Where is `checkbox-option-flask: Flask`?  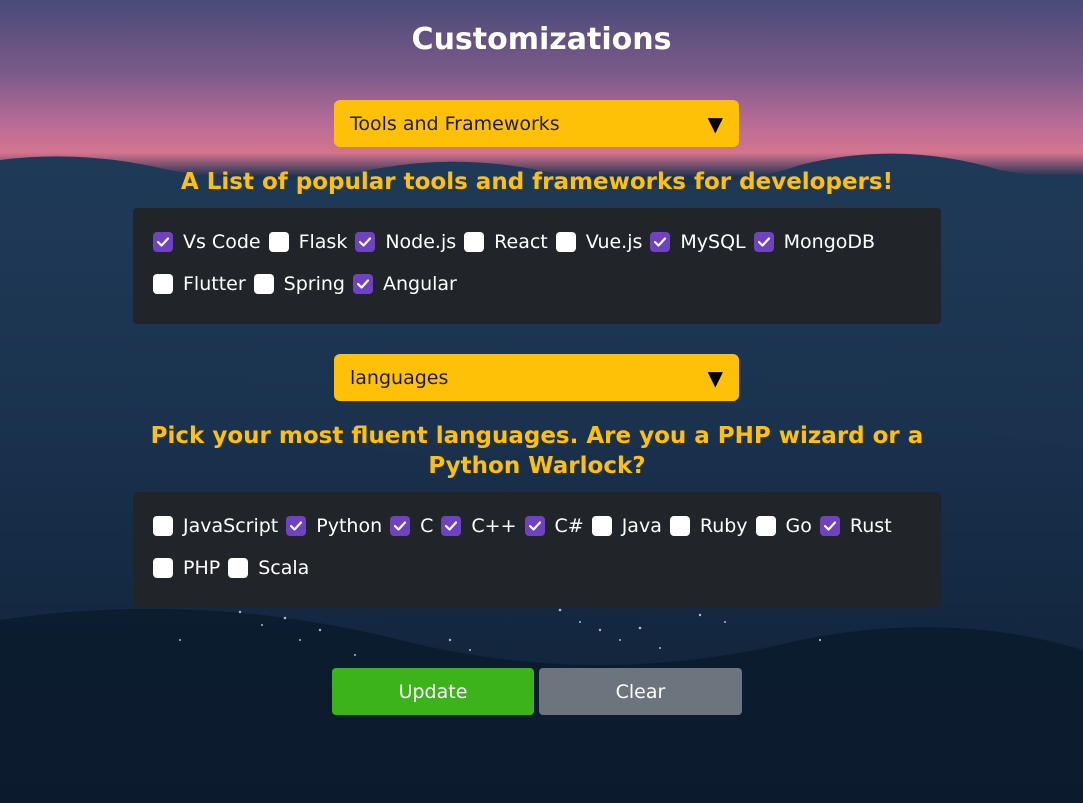
checkbox-option-flask: Flask is located at coordinates (308, 242).